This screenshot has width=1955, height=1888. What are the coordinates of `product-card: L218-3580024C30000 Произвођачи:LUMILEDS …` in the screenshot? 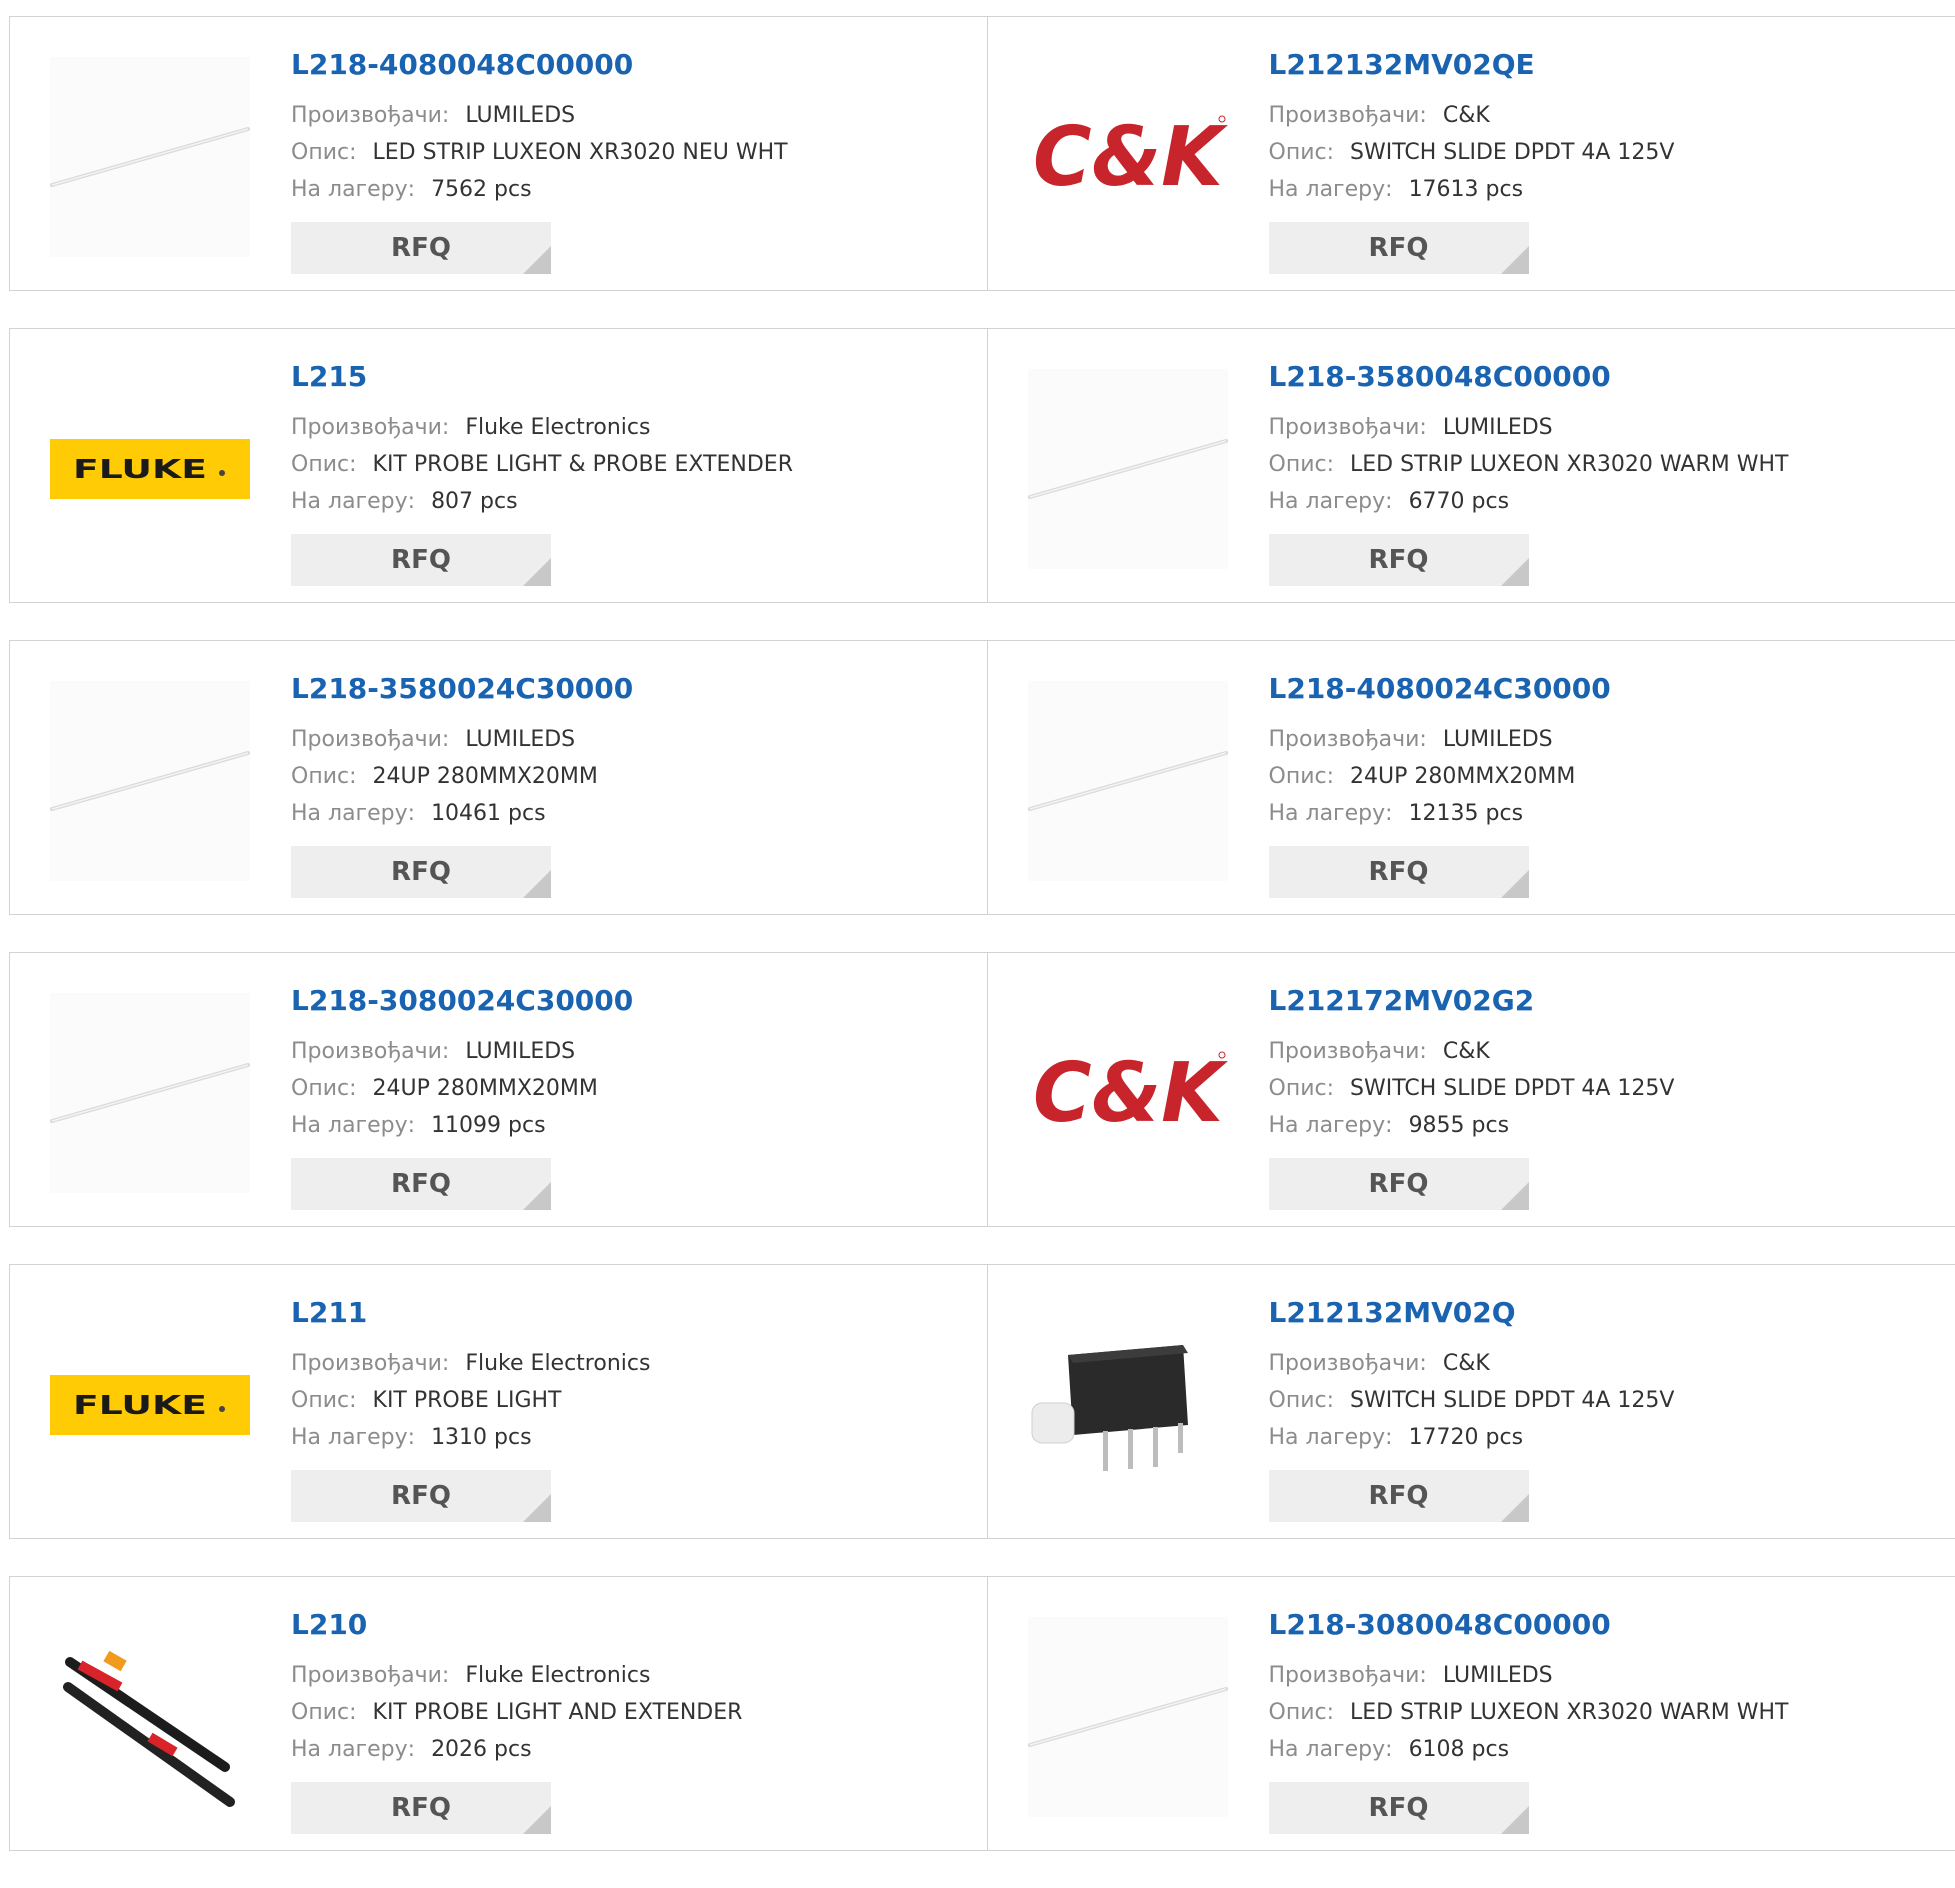 It's located at (498, 777).